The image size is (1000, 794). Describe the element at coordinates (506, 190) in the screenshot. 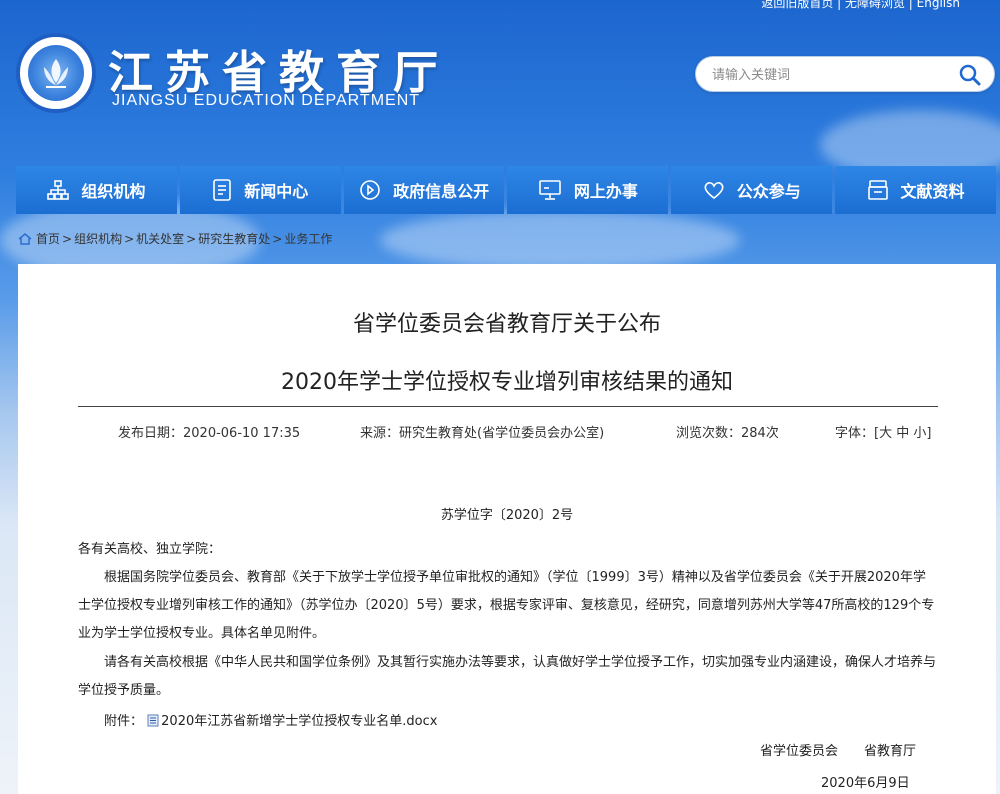

I see `main-navigation: 组织机构 新闻中心 政府信息公开 网上办事 公众参与 文献资料` at that location.